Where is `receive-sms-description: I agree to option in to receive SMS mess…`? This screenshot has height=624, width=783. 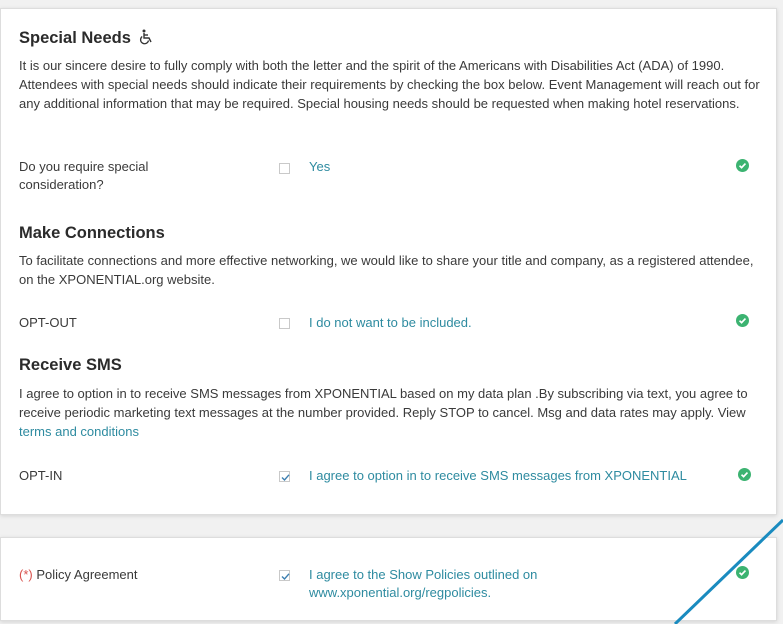
receive-sms-description: I agree to option in to receive SMS mess… is located at coordinates (391, 412).